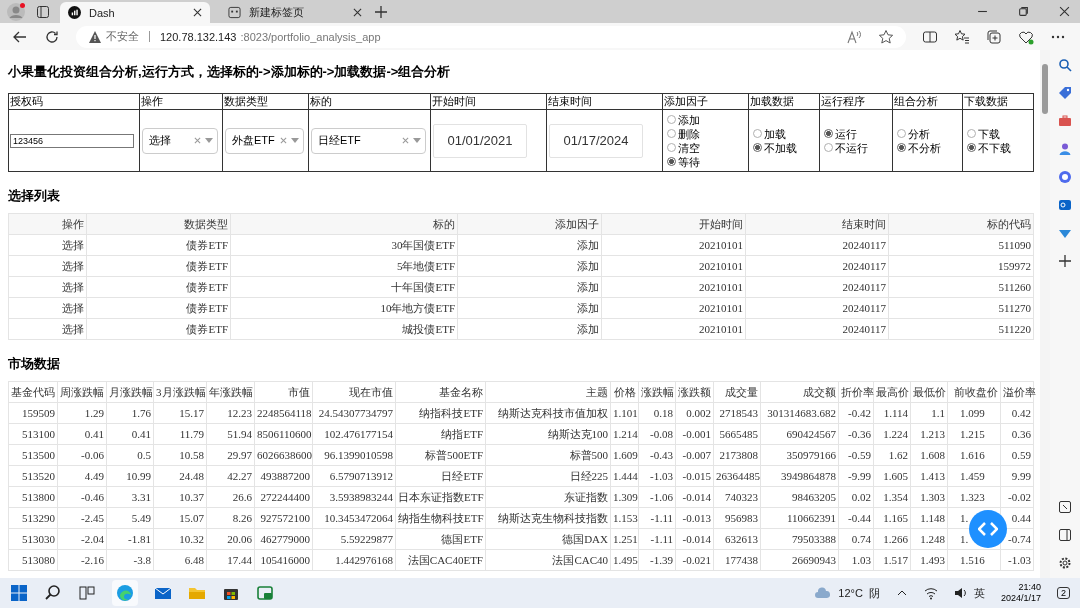 Image resolution: width=1080 pixels, height=608 pixels. I want to click on table-cell: 462779000, so click(283, 539).